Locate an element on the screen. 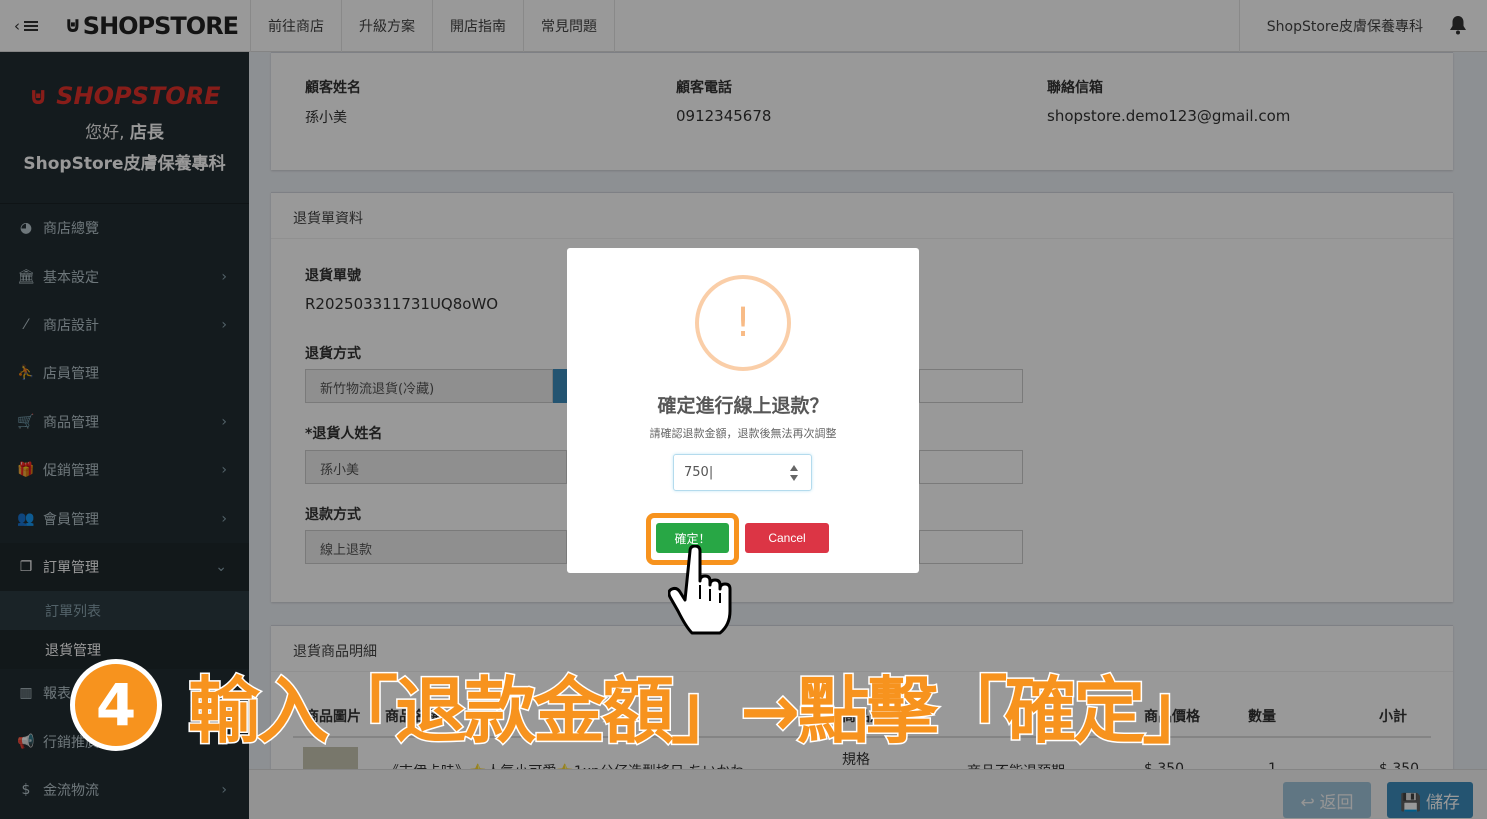 The image size is (1487, 819). tutorial-caption: 4 輸入「退款金額」→點擊「確定」 is located at coordinates (643, 704).